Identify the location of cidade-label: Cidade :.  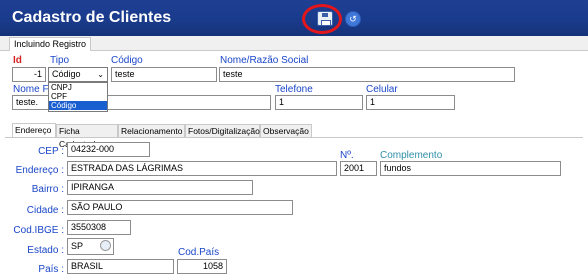
(45, 210).